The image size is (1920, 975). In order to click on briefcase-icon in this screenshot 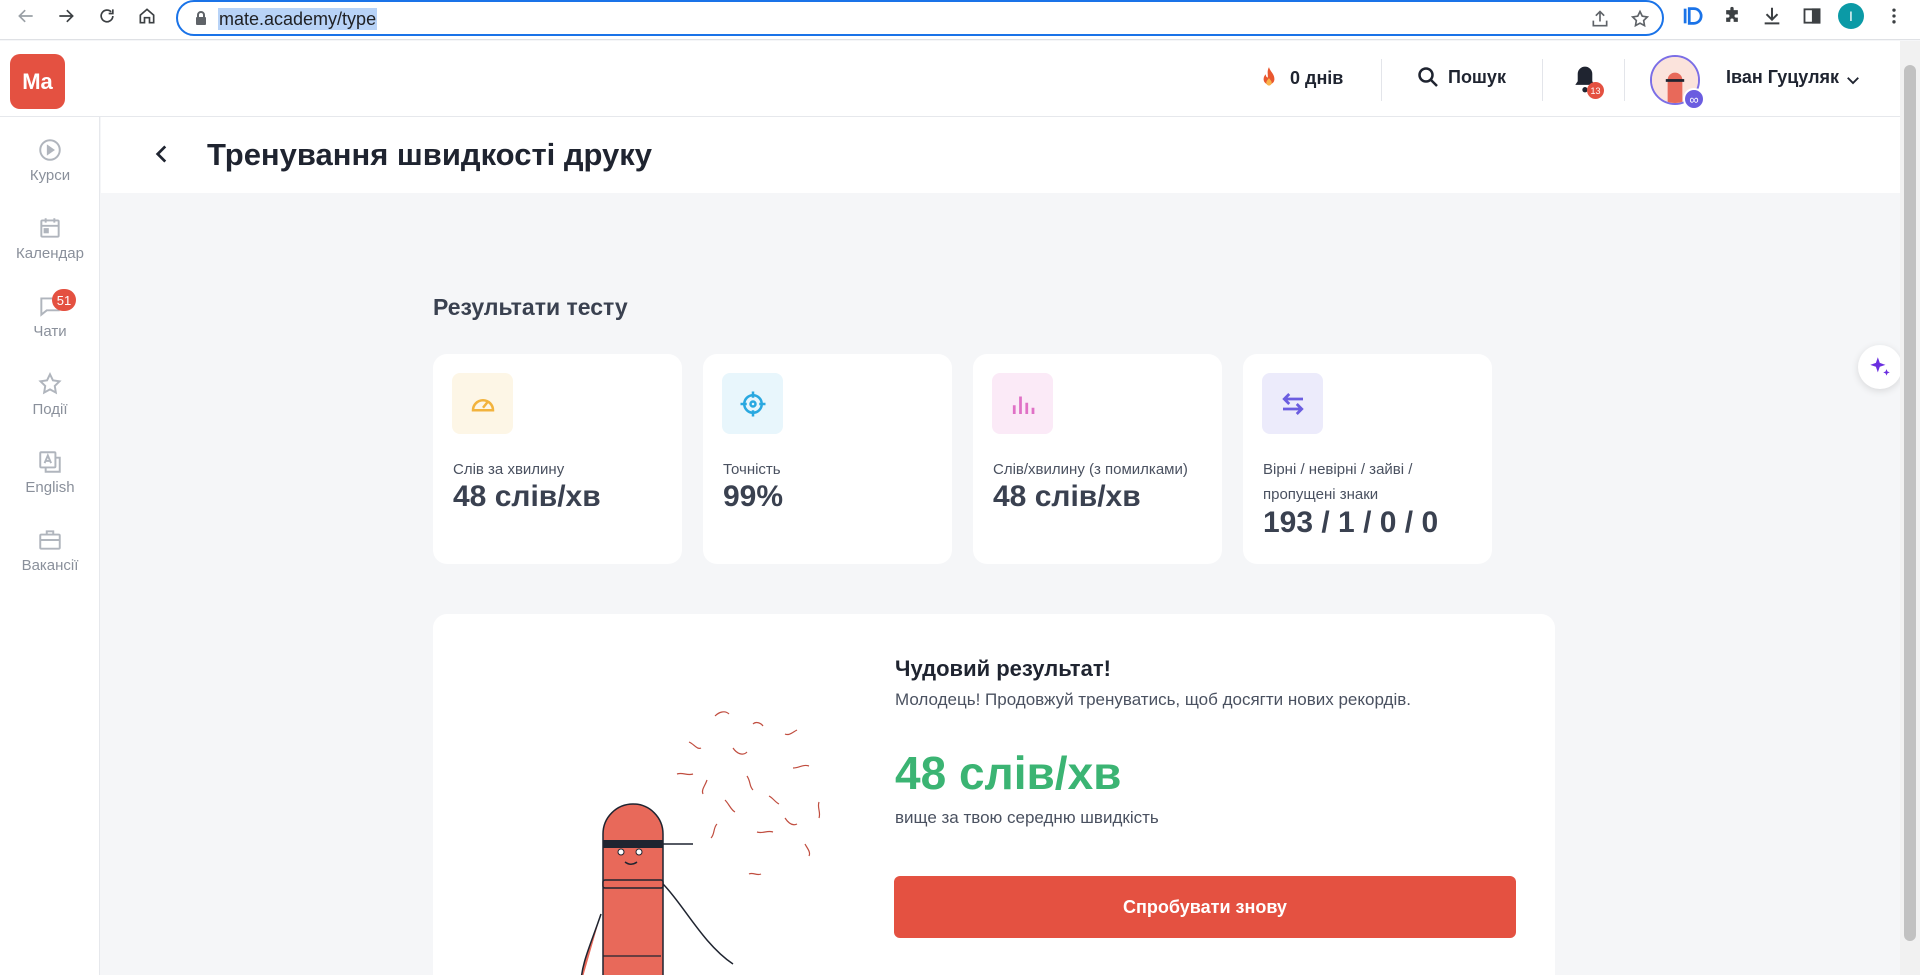, I will do `click(50, 540)`.